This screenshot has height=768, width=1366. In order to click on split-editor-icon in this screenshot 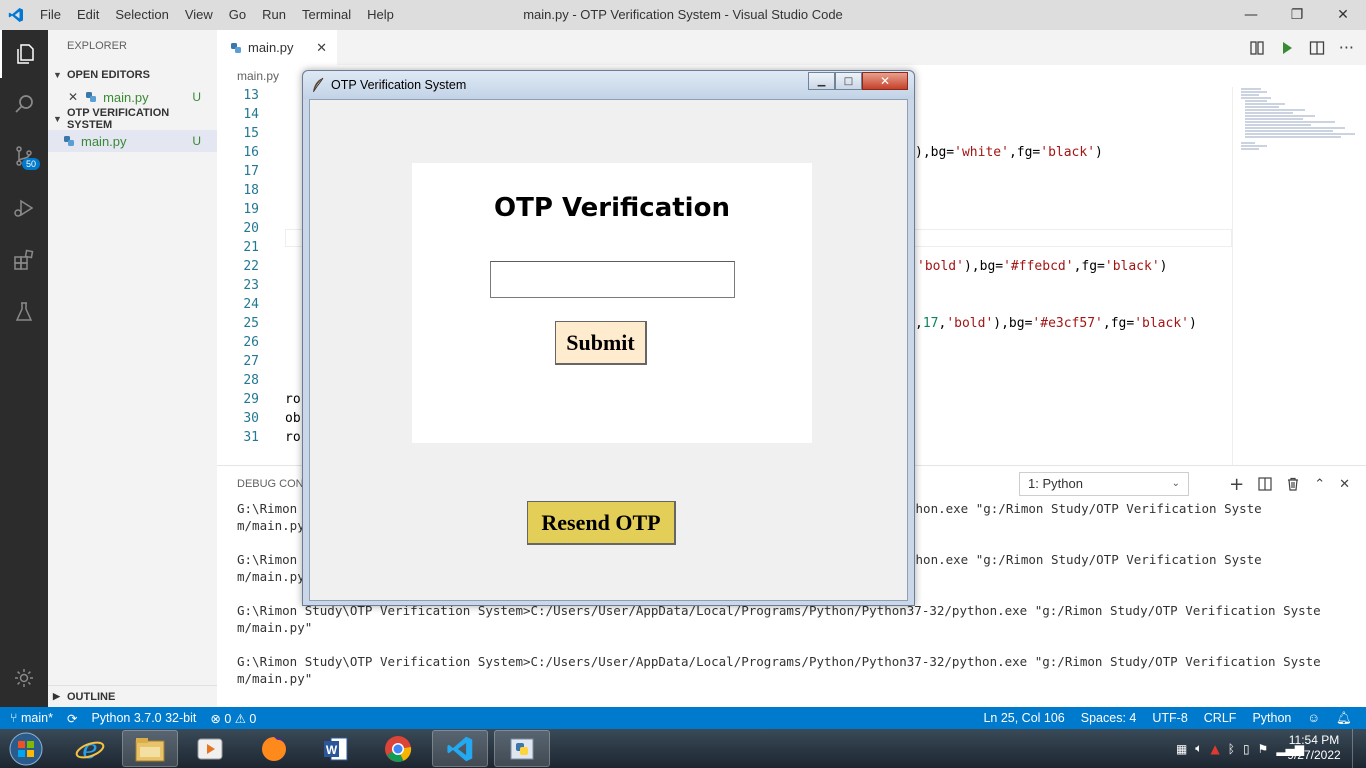, I will do `click(1317, 48)`.